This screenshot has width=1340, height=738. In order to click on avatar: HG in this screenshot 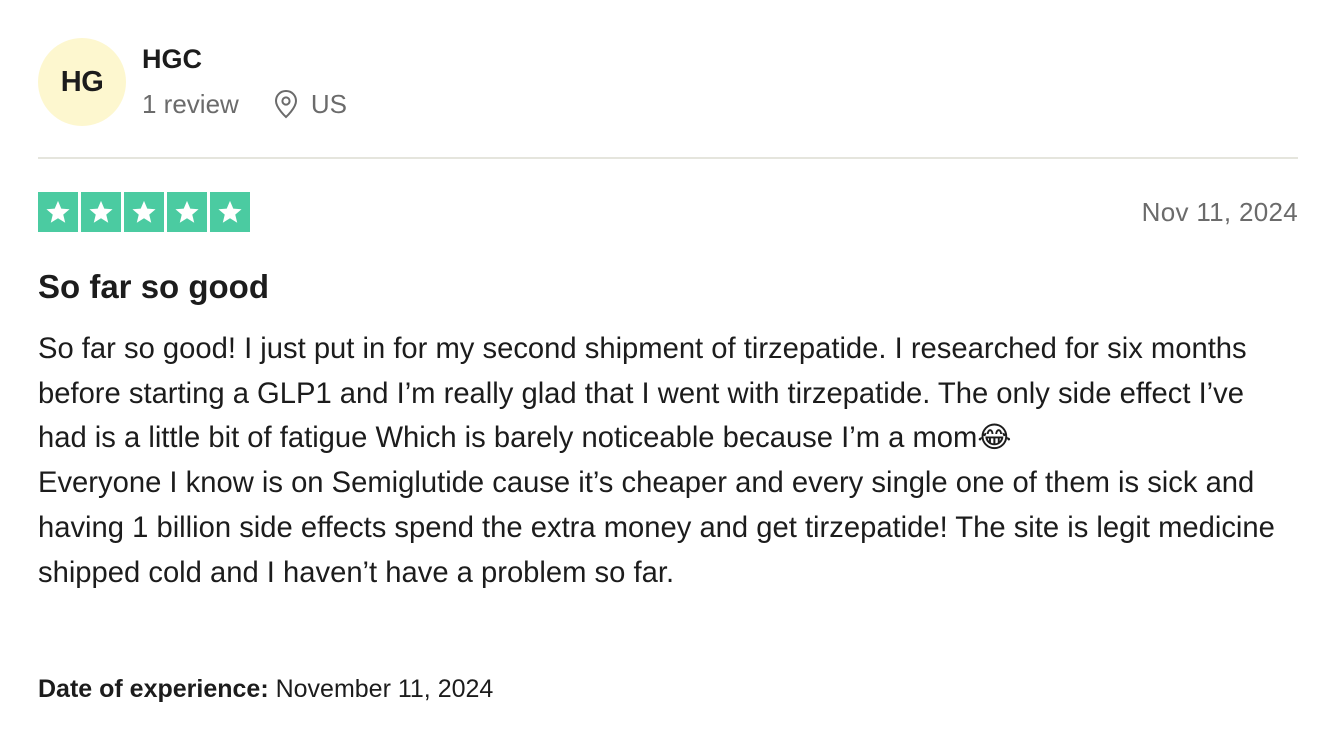, I will do `click(82, 82)`.